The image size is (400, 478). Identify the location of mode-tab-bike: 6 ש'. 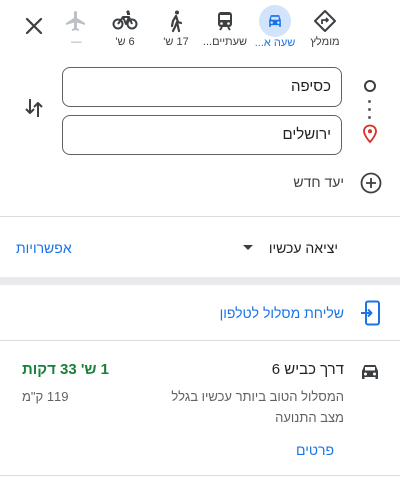
(125, 32).